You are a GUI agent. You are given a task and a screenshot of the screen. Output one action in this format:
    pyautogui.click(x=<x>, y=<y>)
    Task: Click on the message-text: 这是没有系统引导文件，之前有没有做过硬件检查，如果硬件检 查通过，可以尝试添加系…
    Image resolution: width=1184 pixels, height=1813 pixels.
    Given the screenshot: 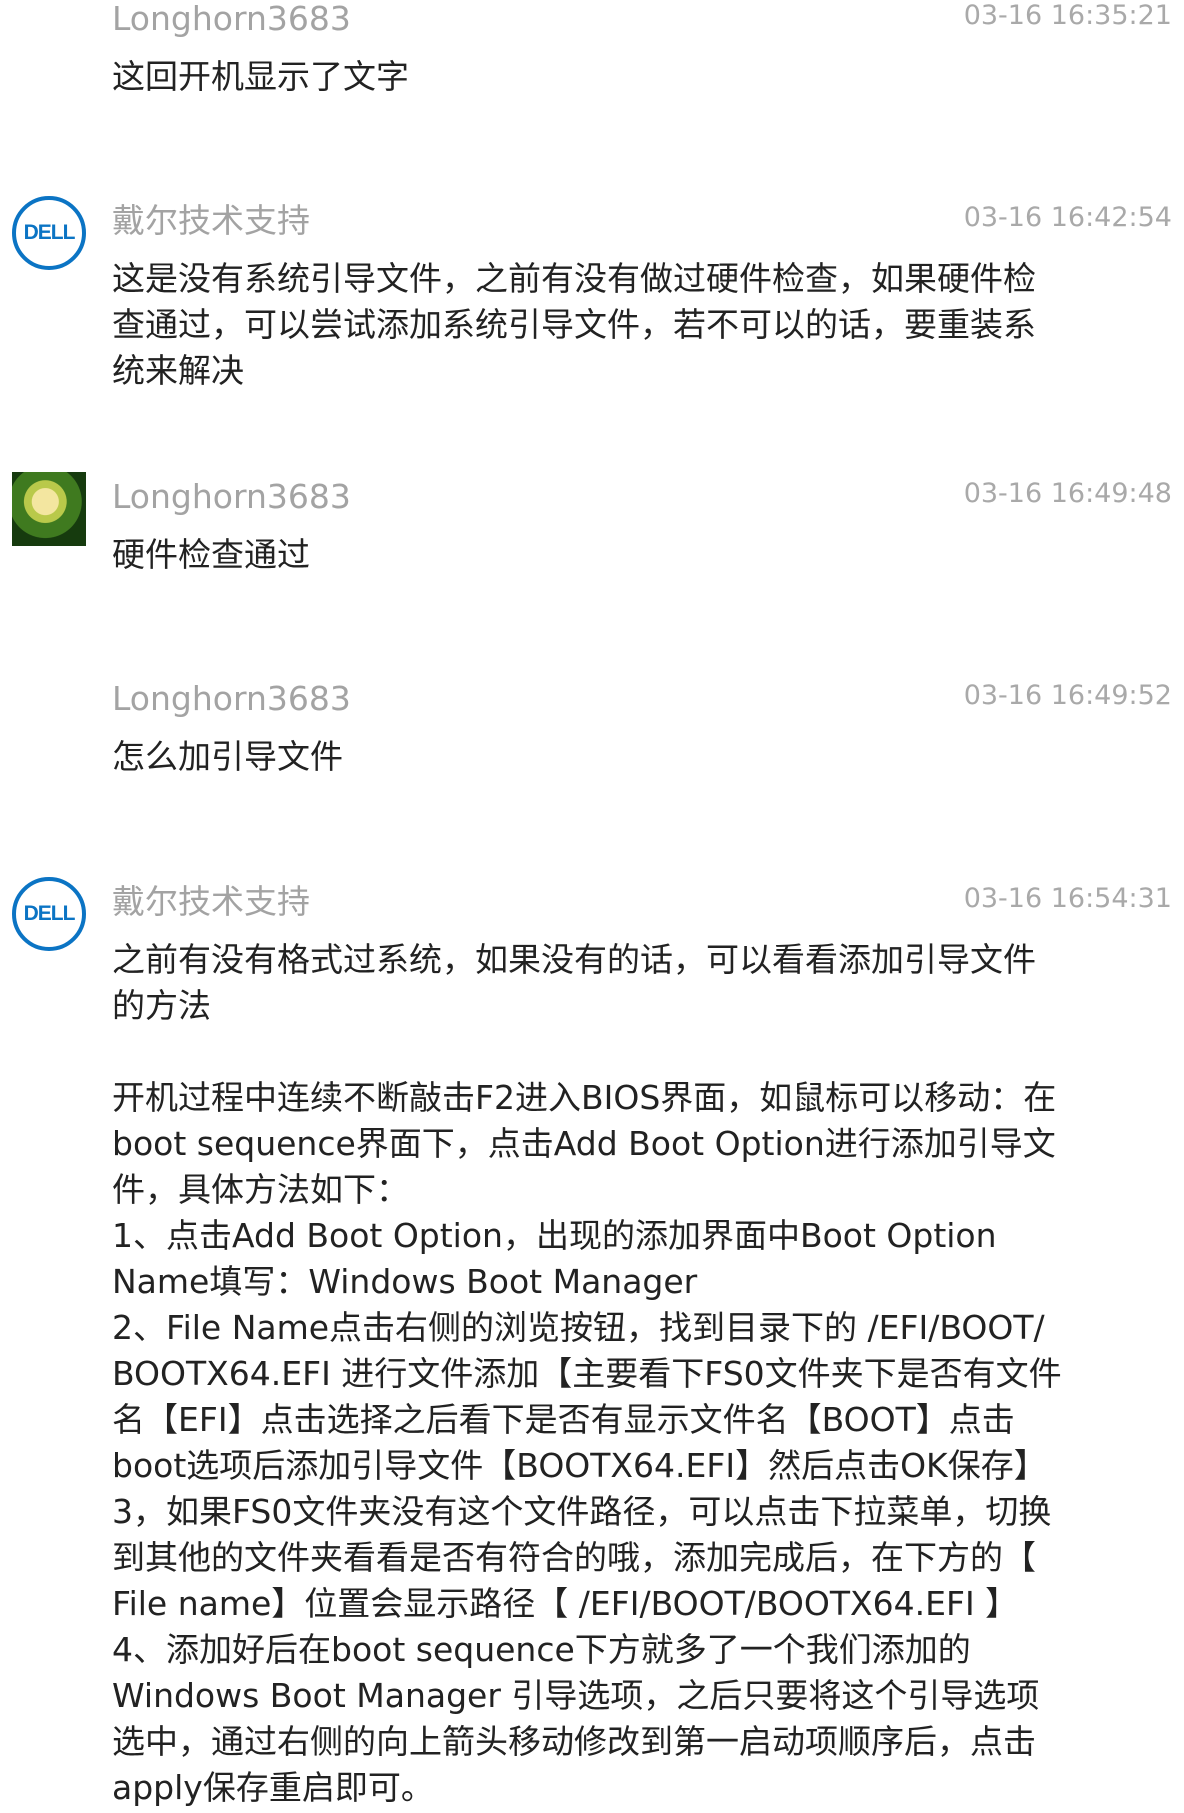 What is the action you would take?
    pyautogui.click(x=574, y=324)
    